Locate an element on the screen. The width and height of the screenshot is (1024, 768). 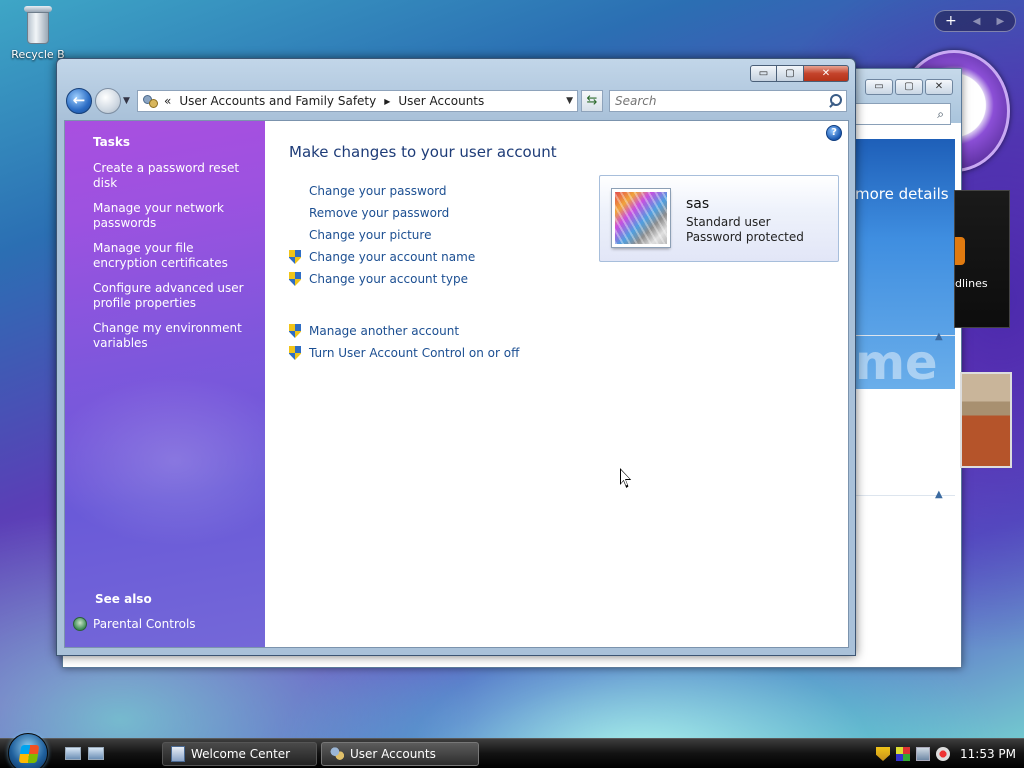
parental-controls-link: Parental Controls is located at coordinates (134, 624).